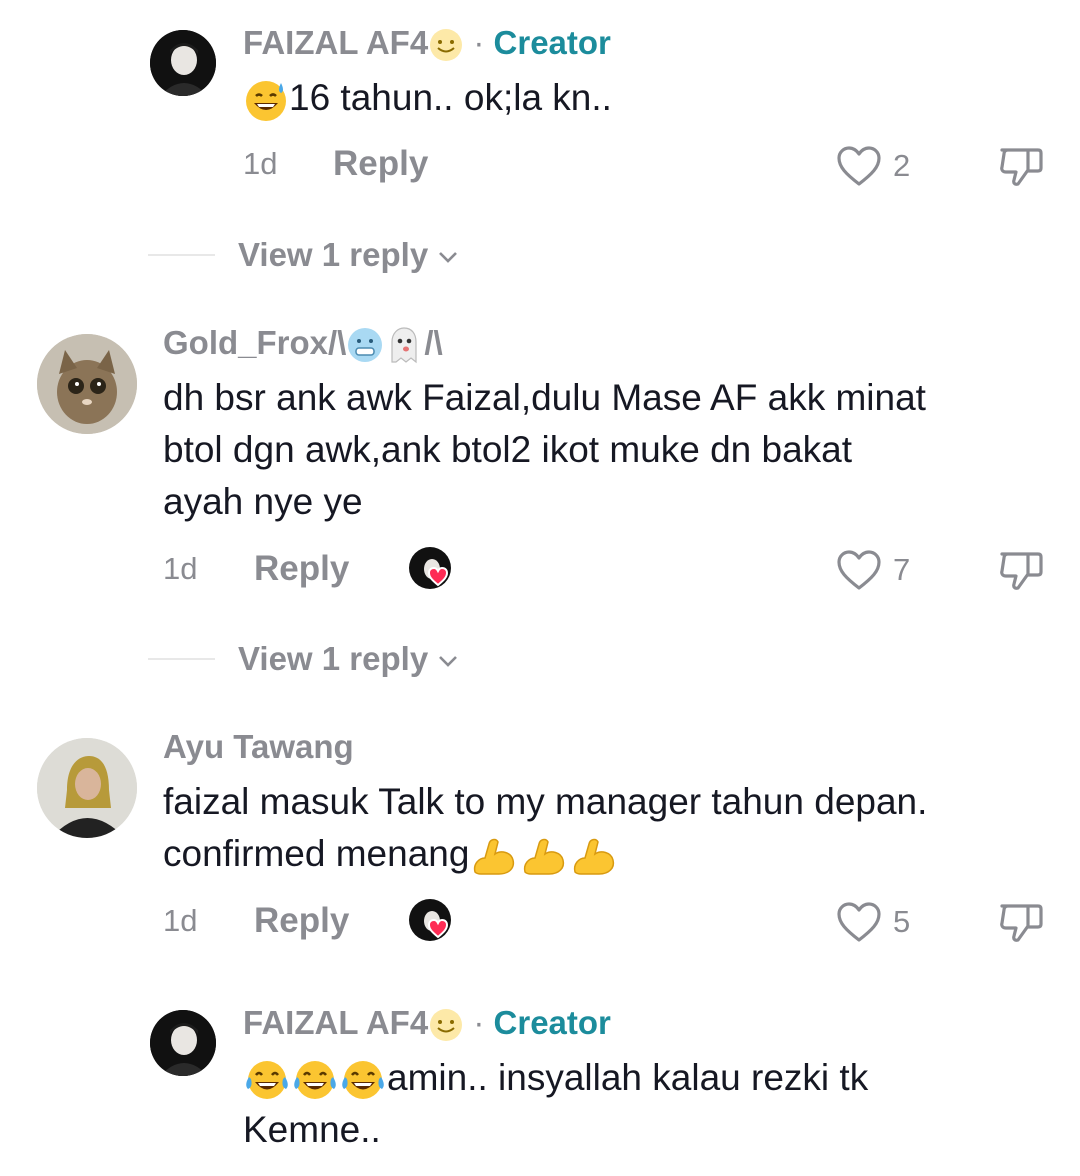 The width and height of the screenshot is (1080, 1176). Describe the element at coordinates (263, 501) in the screenshot. I see `comment-text: ayah nye ye` at that location.